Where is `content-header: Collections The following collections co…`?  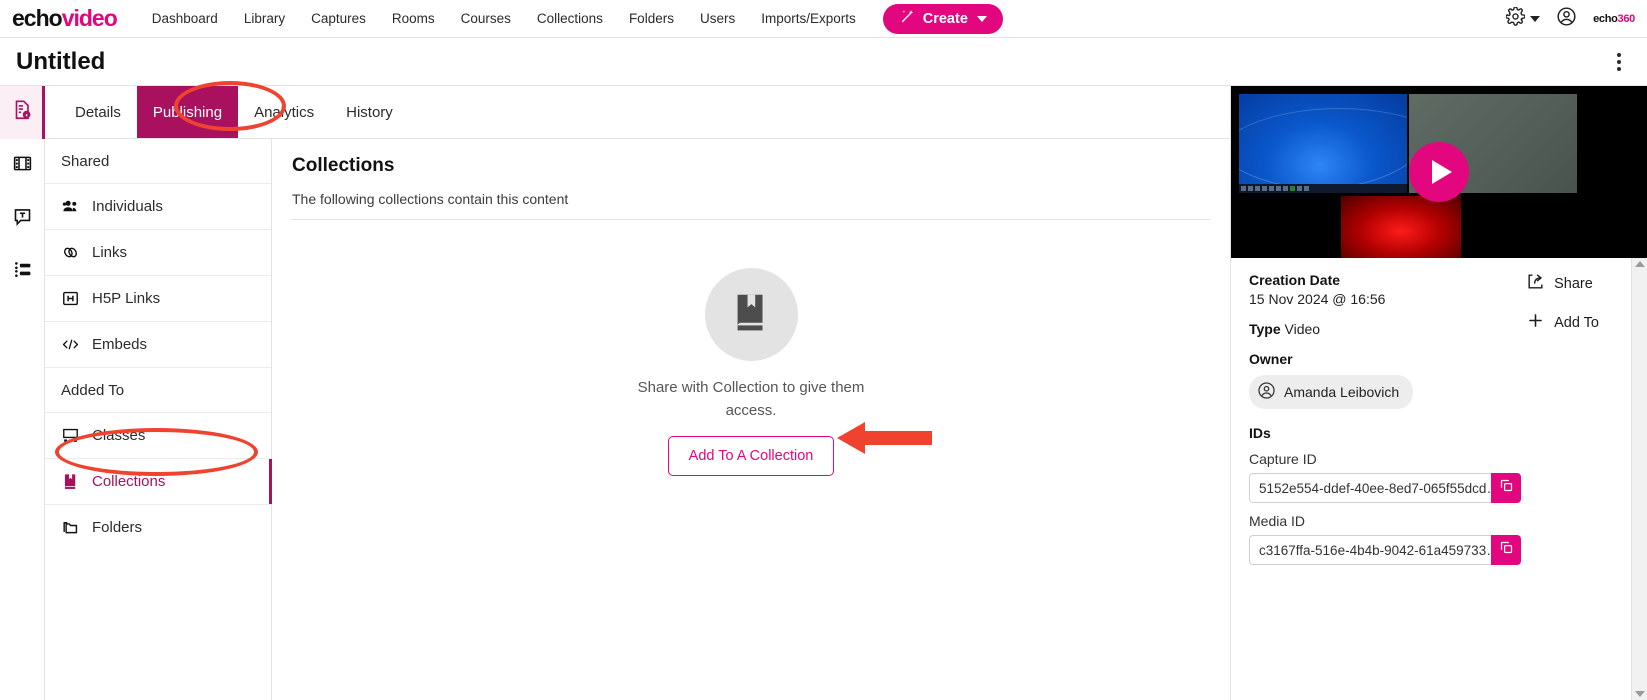
content-header: Collections The following collections co… is located at coordinates (751, 179).